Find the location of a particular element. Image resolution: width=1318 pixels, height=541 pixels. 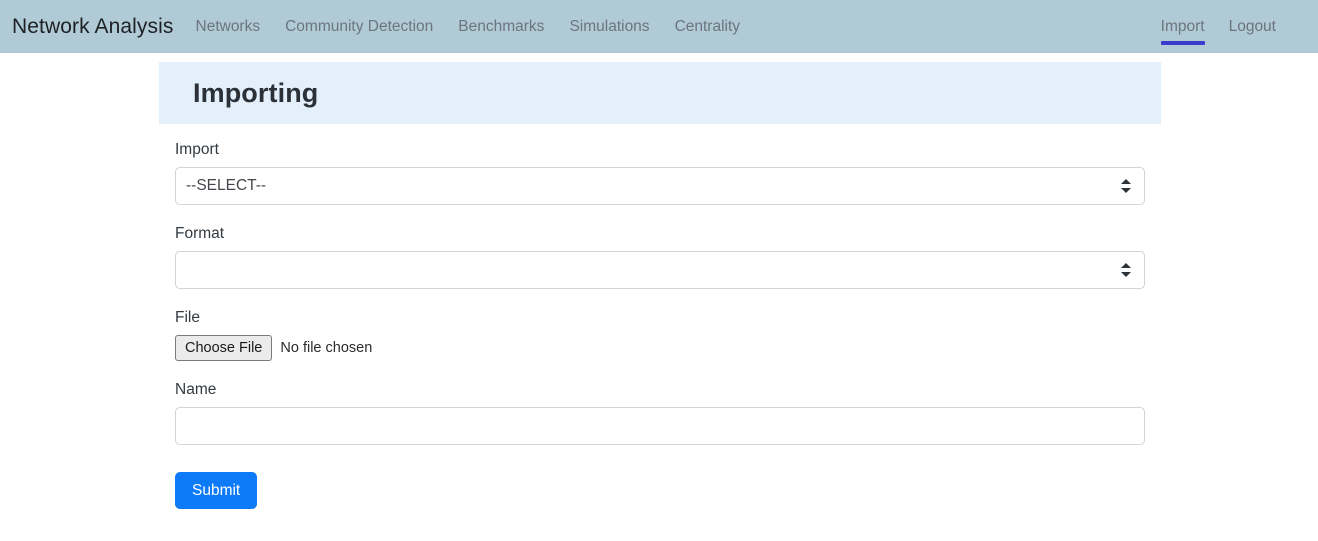

name-input is located at coordinates (660, 426).